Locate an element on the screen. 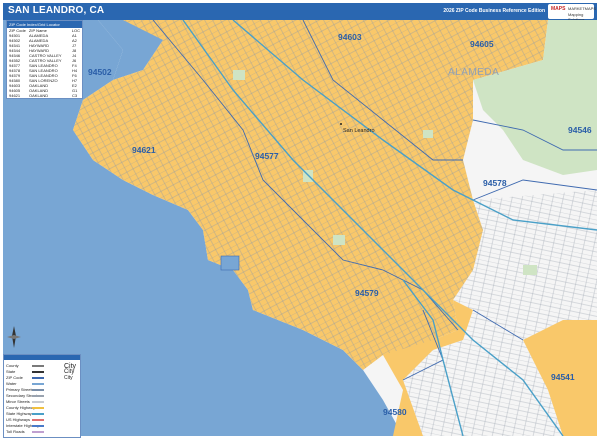 The image size is (600, 439). publisher-logo: MAPS MARKETMAPS Mapping Solutions is located at coordinates (572, 13).